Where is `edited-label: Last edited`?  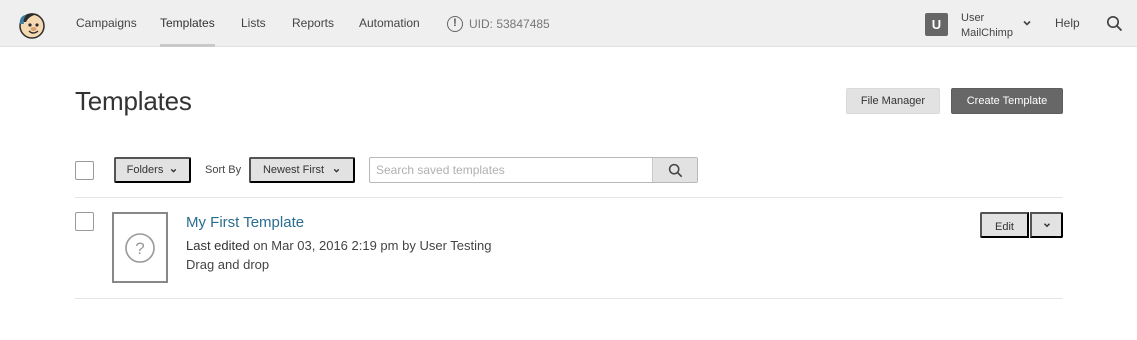
edited-label: Last edited is located at coordinates (218, 245).